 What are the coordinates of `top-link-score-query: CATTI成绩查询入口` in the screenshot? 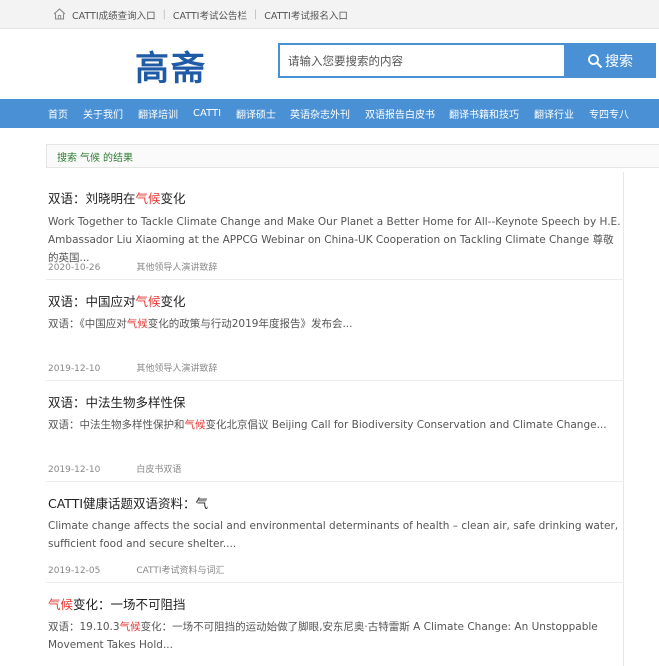 It's located at (114, 15).